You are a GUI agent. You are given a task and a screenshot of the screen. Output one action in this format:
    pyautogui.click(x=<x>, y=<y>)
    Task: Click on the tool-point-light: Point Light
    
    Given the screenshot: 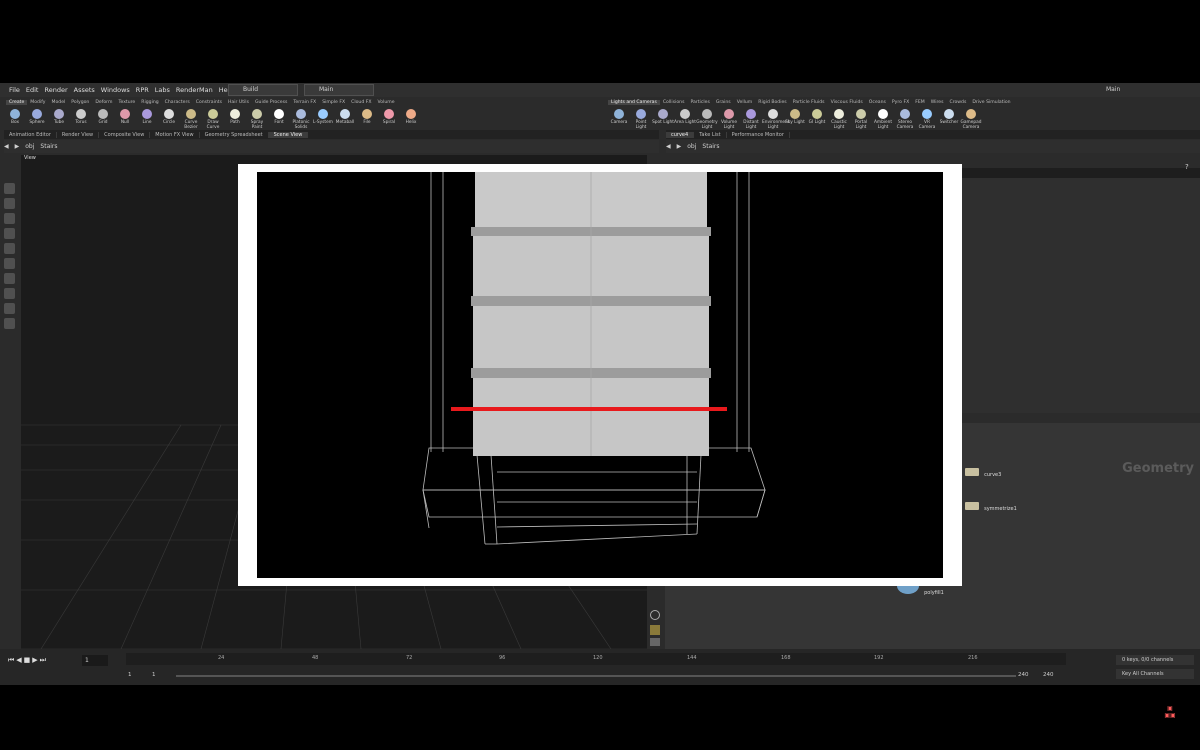 What is the action you would take?
    pyautogui.click(x=641, y=119)
    